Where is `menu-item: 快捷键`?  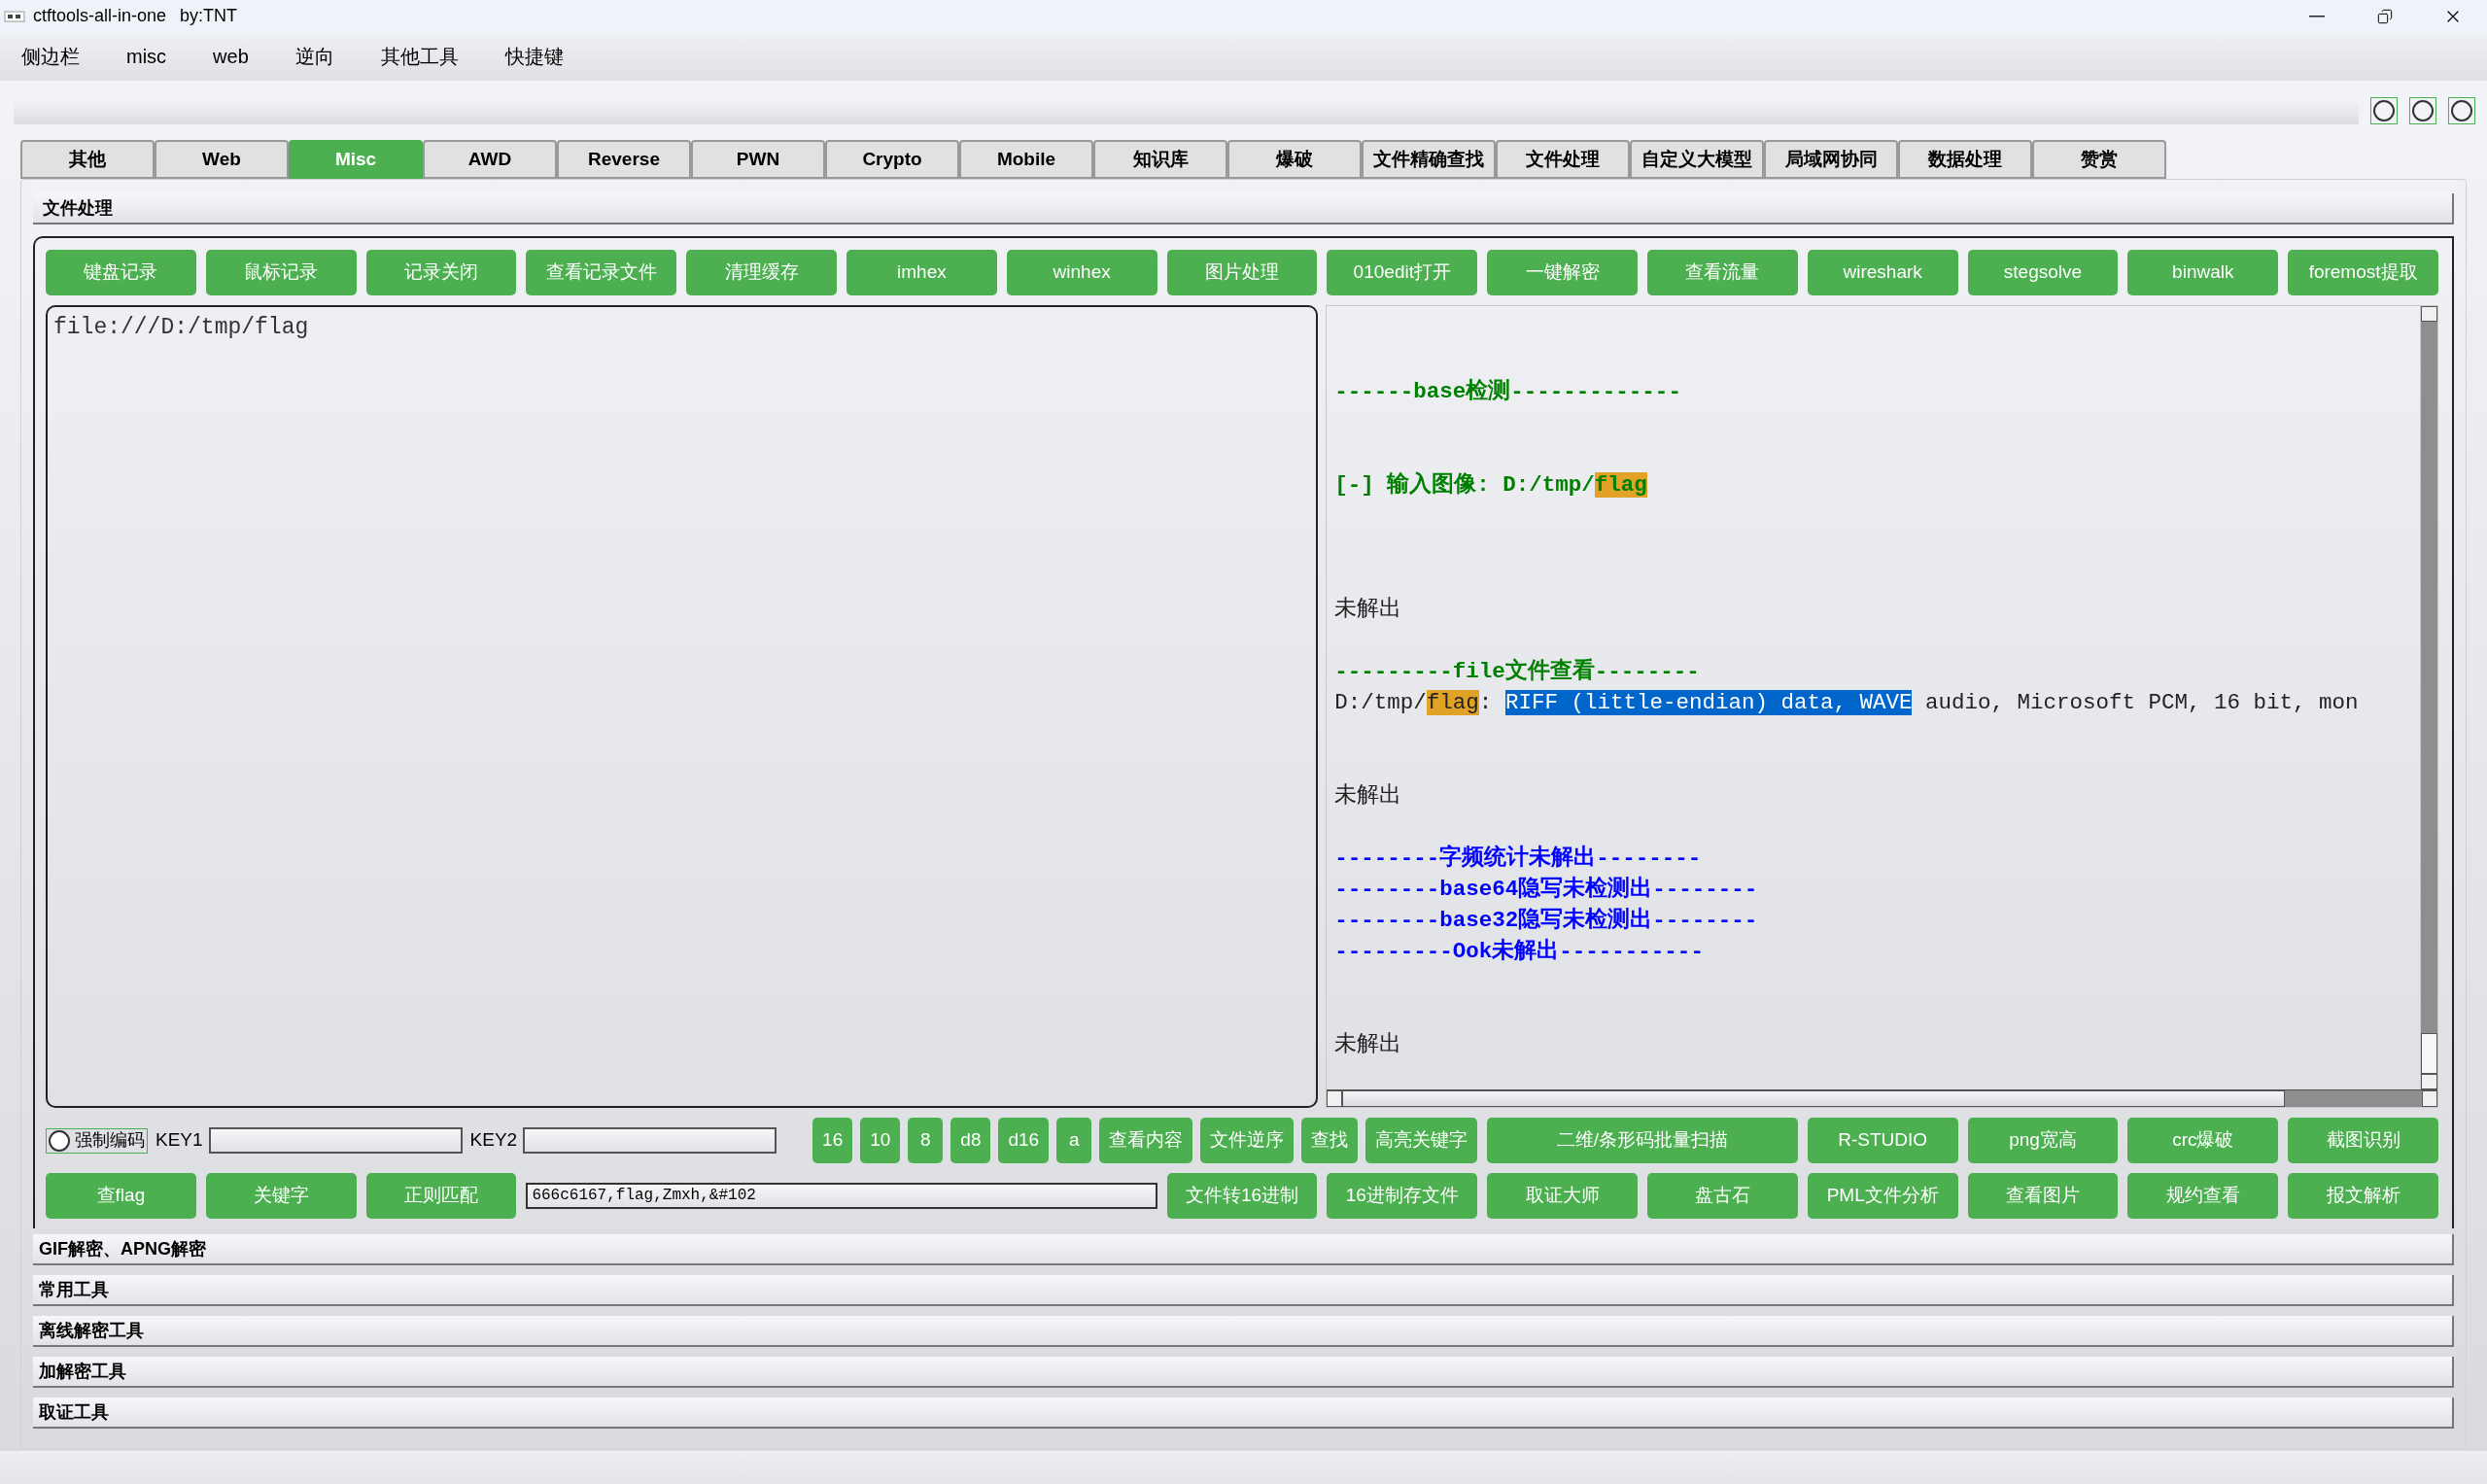 menu-item: 快捷键 is located at coordinates (534, 56).